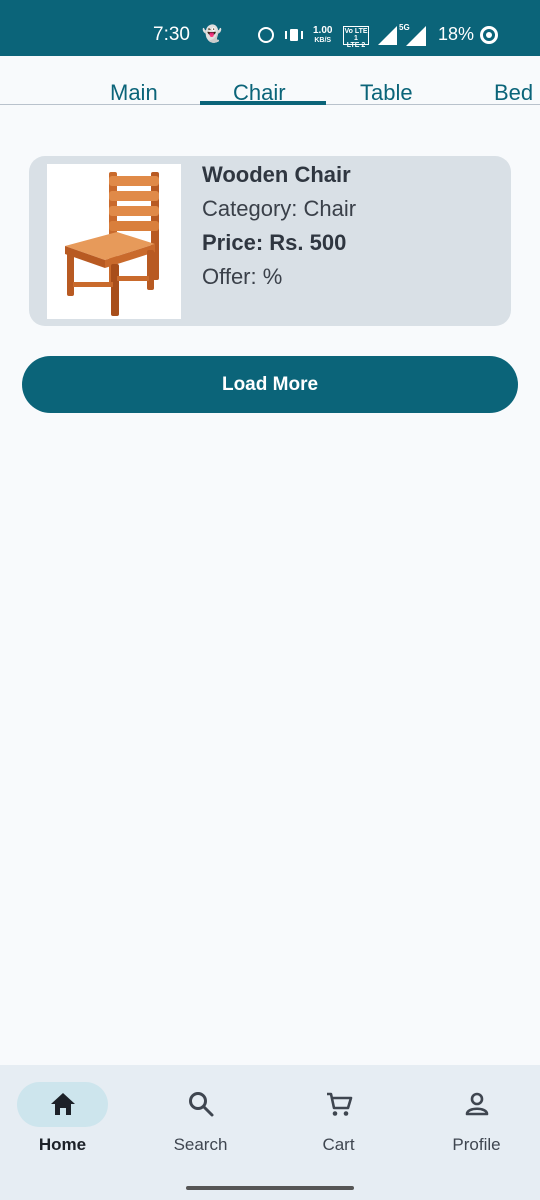 The height and width of the screenshot is (1200, 540). Describe the element at coordinates (263, 103) in the screenshot. I see `tab-selected-indicator` at that location.